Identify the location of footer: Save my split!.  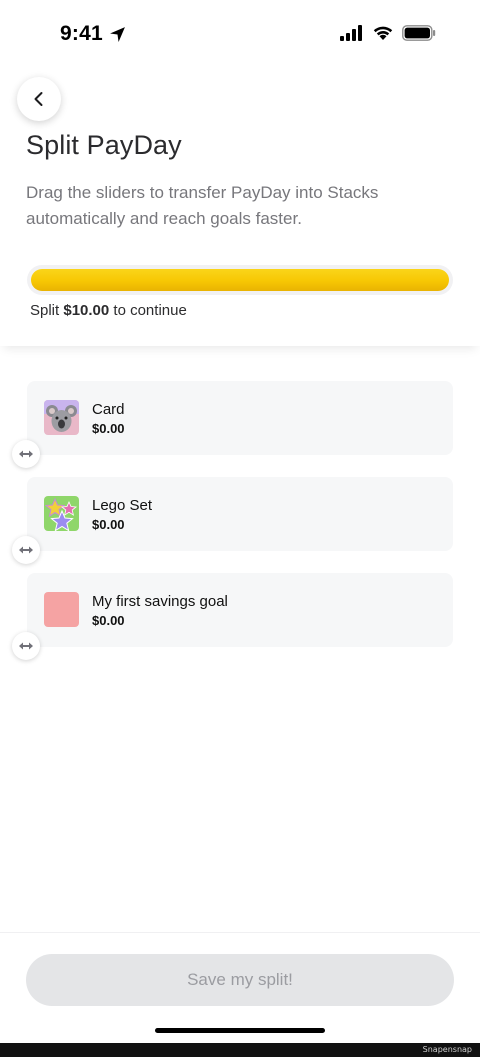
(240, 987).